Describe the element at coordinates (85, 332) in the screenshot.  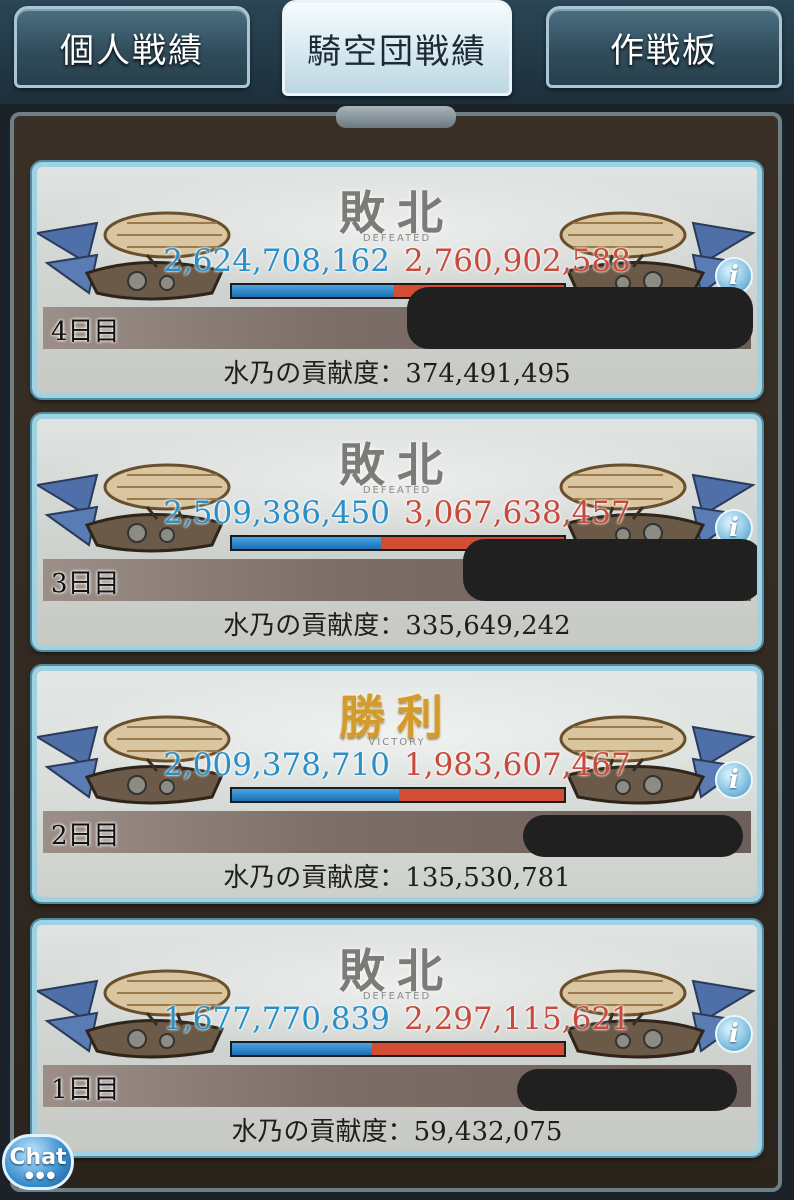
I see `day-label: 4日目` at that location.